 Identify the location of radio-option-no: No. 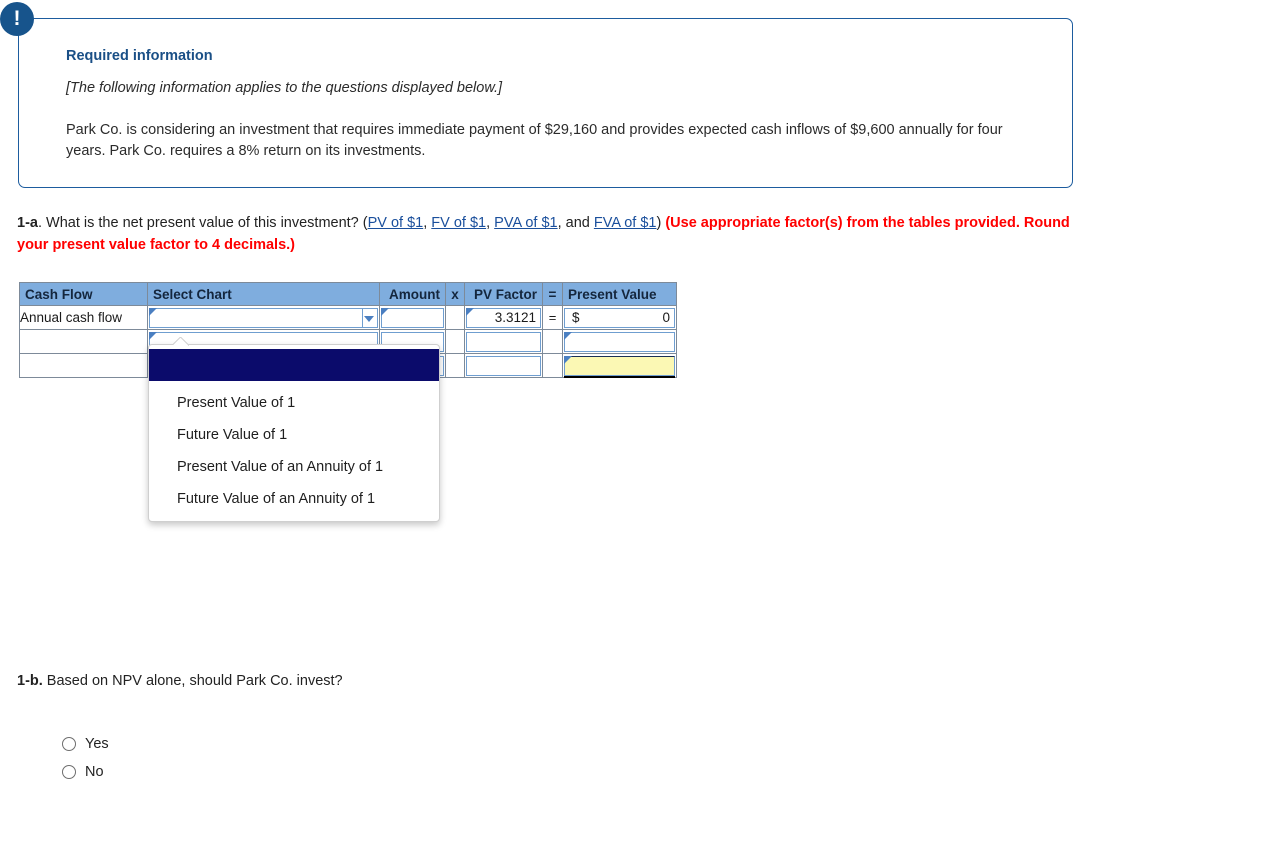
(85, 772).